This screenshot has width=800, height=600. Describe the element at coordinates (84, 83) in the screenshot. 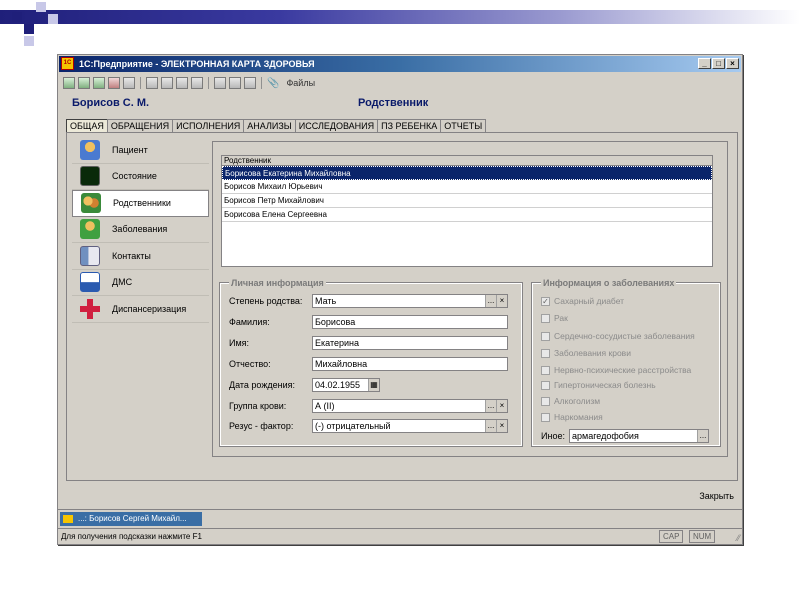

I see `copy-icon` at that location.